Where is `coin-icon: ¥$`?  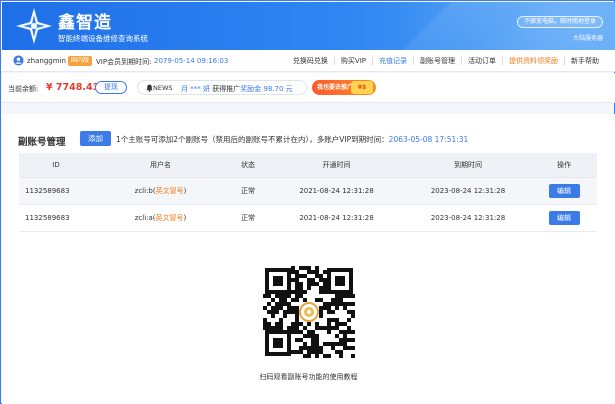
coin-icon: ¥$ is located at coordinates (362, 87).